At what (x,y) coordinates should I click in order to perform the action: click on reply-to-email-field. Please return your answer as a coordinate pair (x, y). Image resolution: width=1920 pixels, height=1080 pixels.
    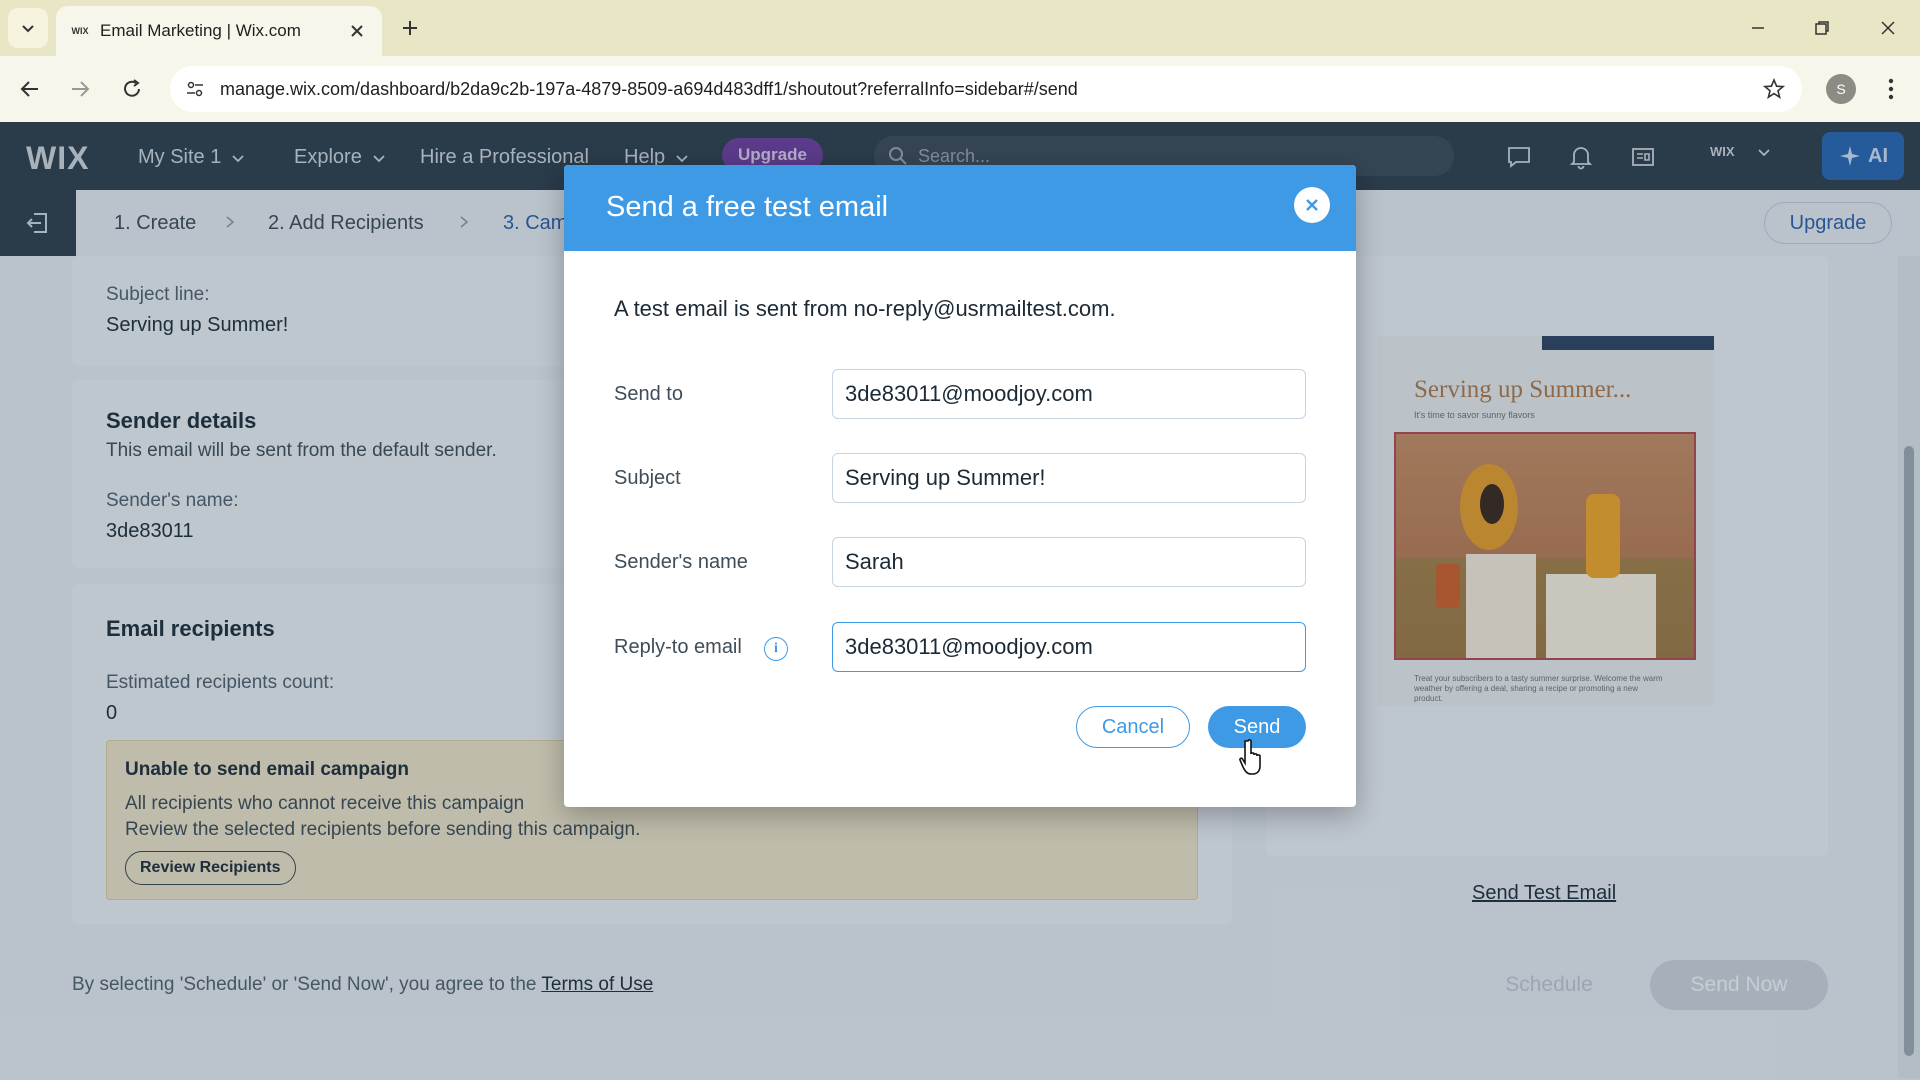
    Looking at the image, I should click on (1069, 647).